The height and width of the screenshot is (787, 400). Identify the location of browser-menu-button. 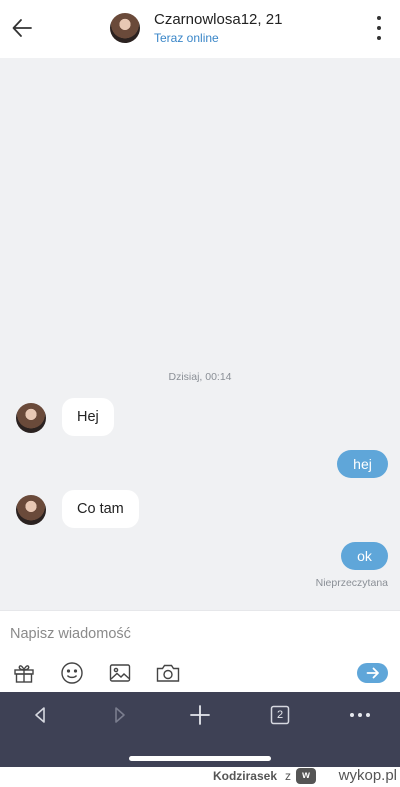
(360, 715).